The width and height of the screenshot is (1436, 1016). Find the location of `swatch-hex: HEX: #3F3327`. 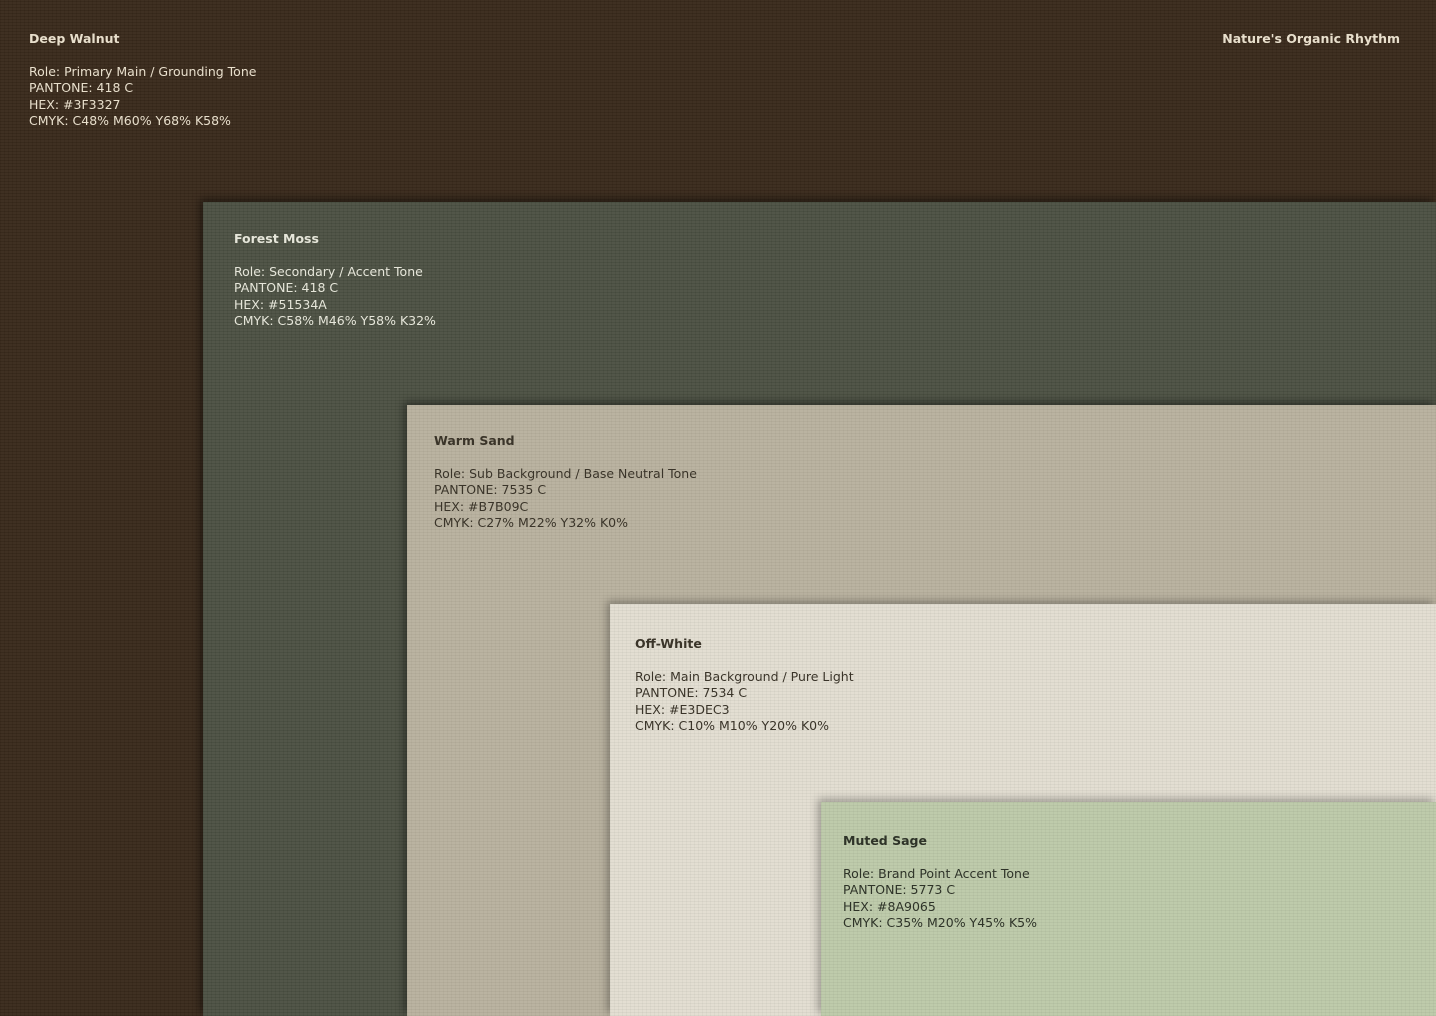

swatch-hex: HEX: #3F3327 is located at coordinates (75, 104).